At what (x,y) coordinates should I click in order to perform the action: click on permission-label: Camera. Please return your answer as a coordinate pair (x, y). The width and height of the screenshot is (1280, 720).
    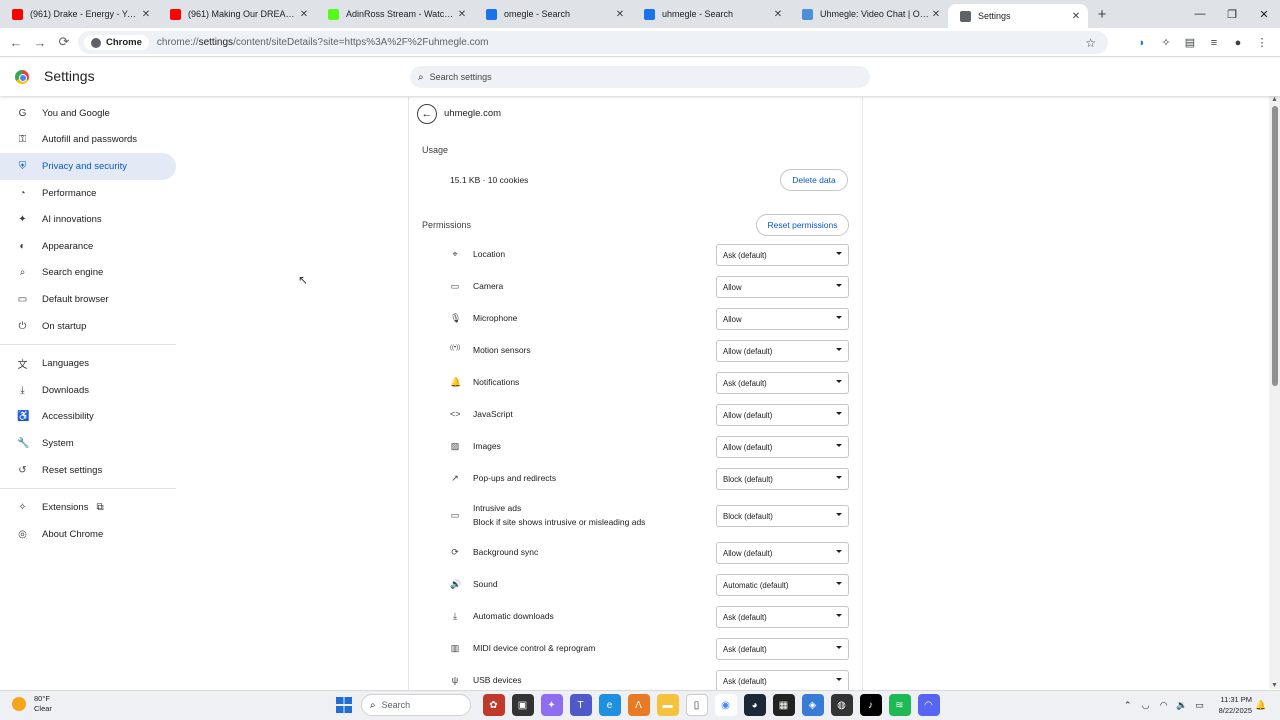
    Looking at the image, I should click on (488, 286).